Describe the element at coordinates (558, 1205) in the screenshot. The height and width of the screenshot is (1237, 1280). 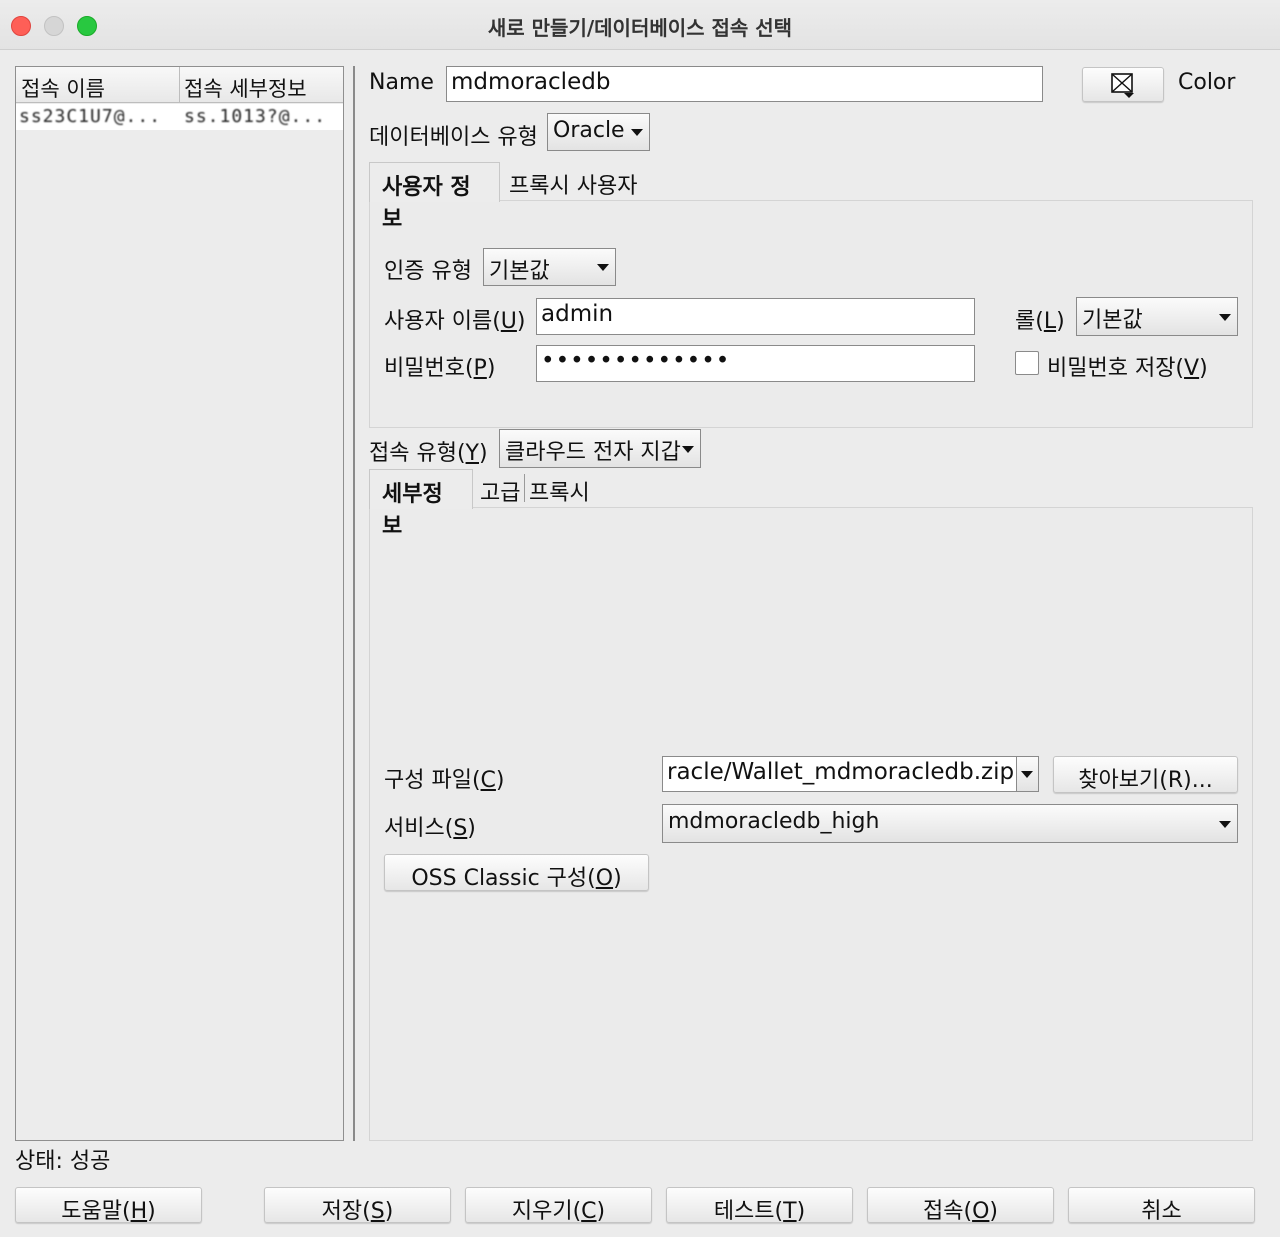
I see `clear-button: 지우기(C)` at that location.